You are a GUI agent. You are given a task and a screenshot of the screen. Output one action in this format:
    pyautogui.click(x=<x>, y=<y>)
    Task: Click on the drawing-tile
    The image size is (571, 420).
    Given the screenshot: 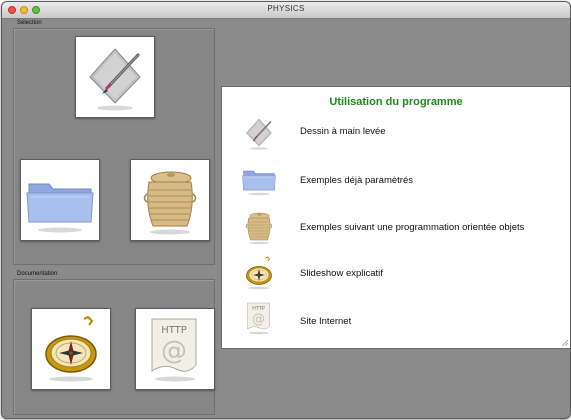 What is the action you would take?
    pyautogui.click(x=115, y=77)
    